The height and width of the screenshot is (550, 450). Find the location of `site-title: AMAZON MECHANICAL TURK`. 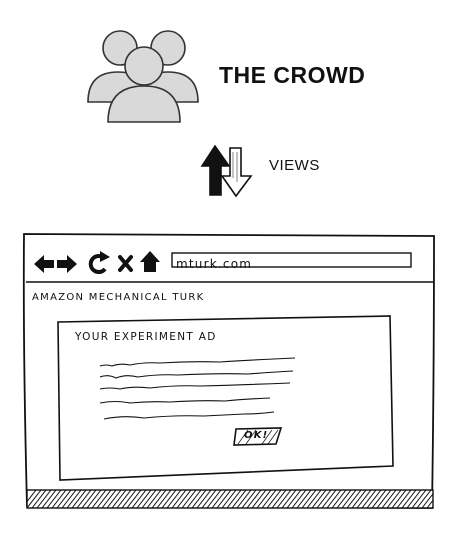

site-title: AMAZON MECHANICAL TURK is located at coordinates (118, 297).